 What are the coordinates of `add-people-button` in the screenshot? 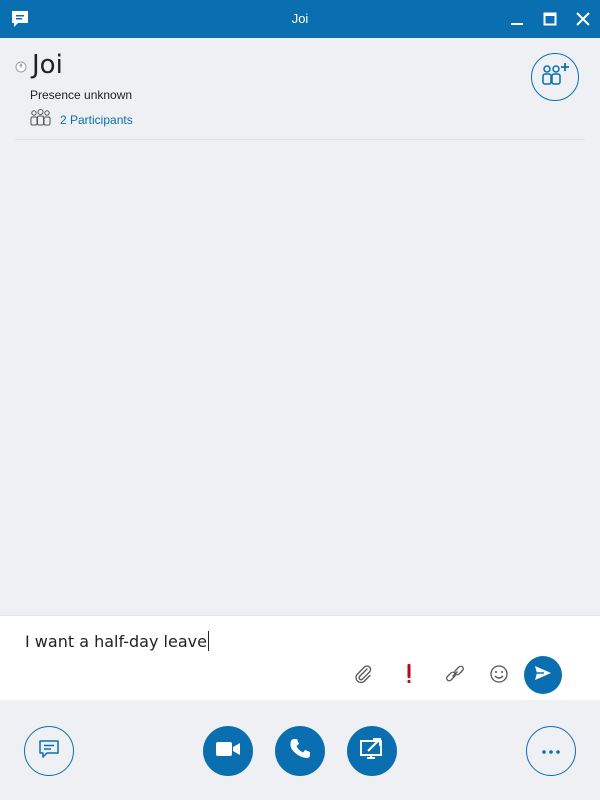 It's located at (555, 77).